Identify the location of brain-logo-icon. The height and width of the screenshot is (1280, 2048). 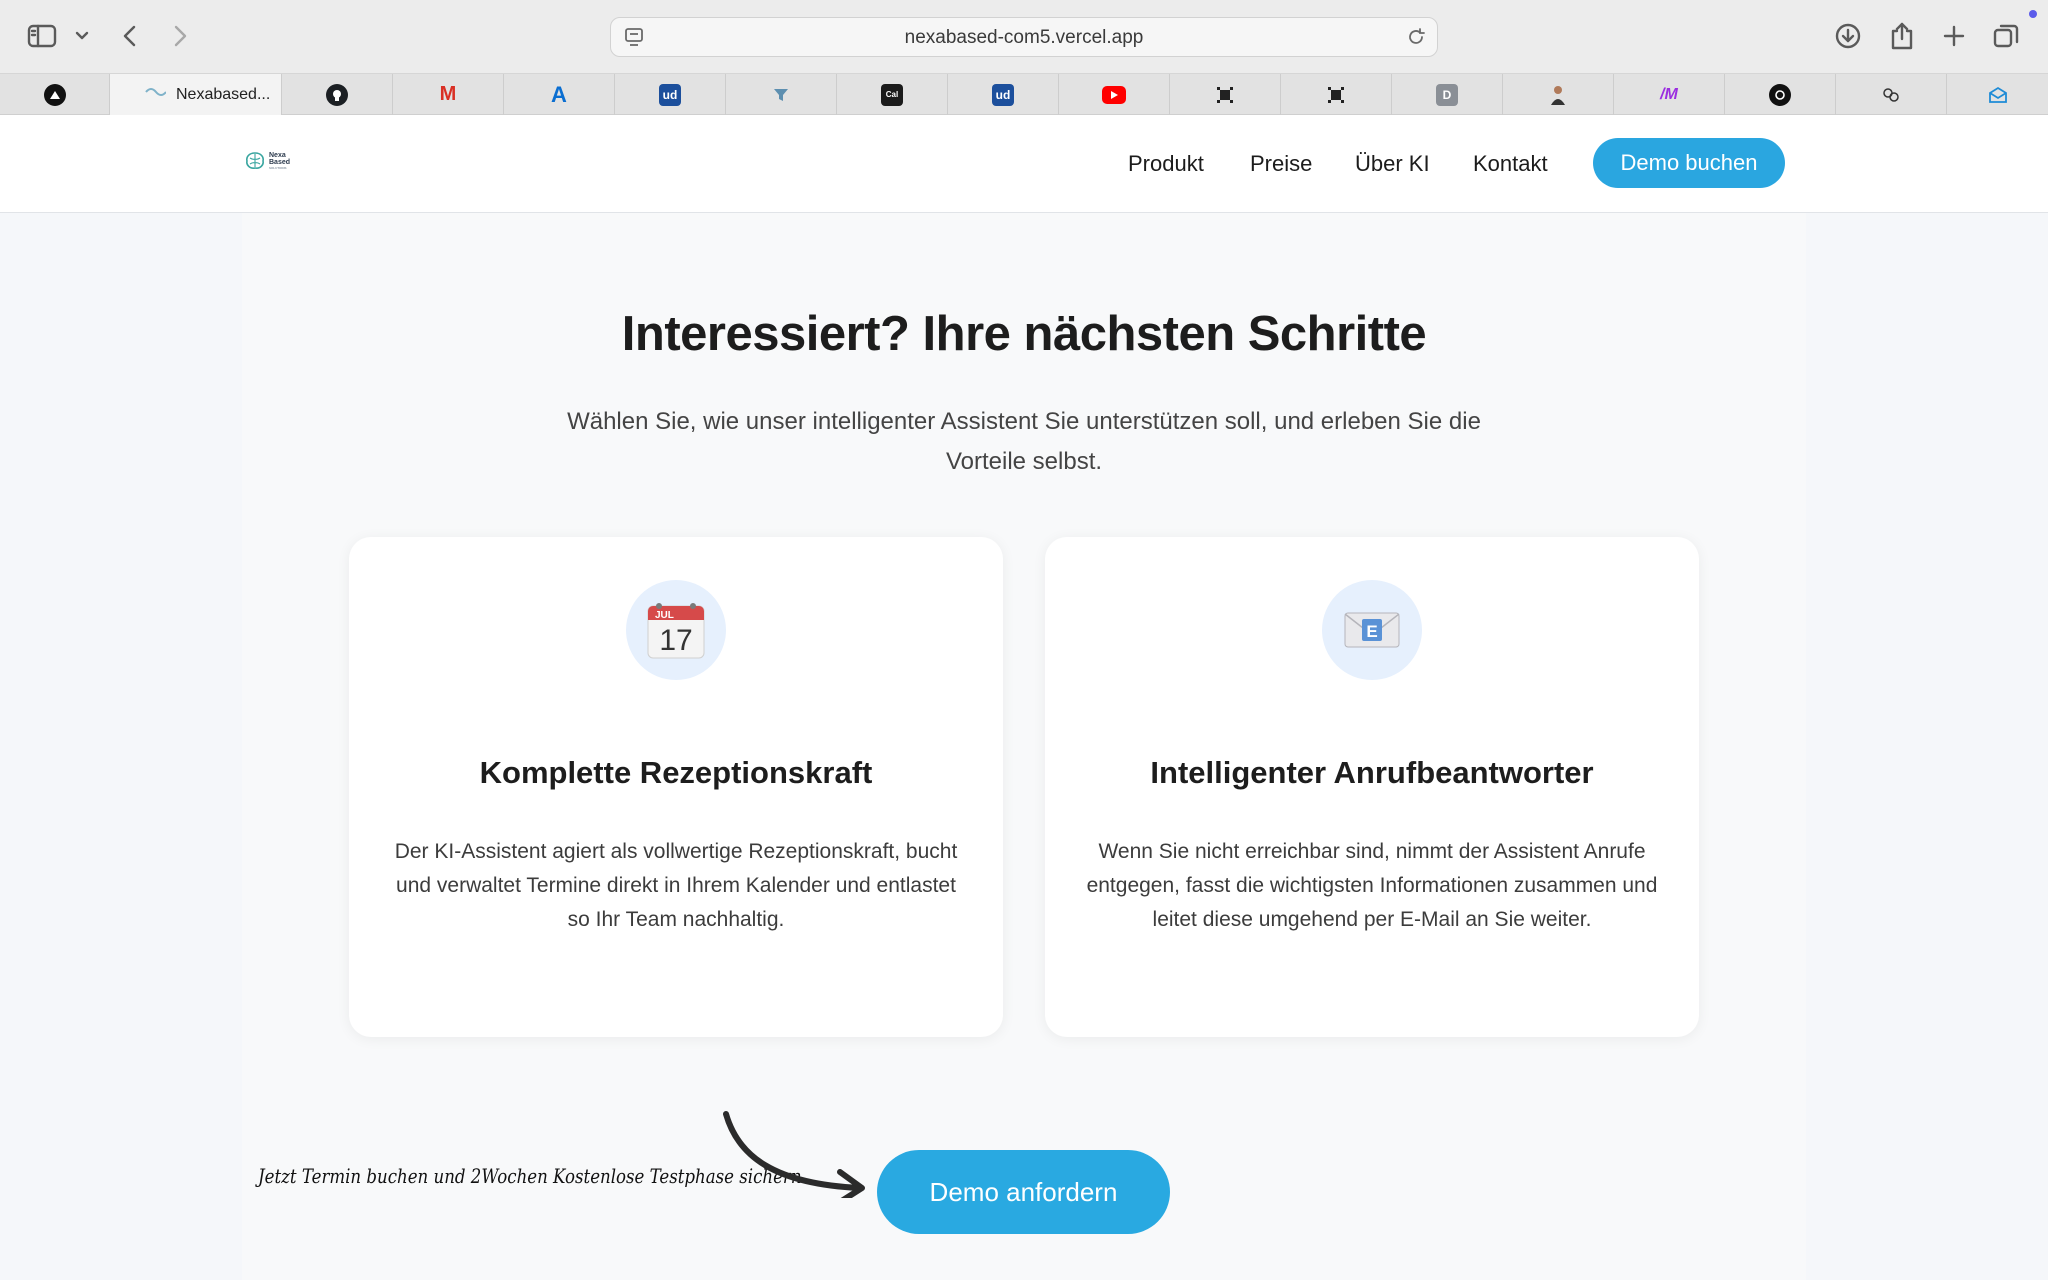
(255, 160).